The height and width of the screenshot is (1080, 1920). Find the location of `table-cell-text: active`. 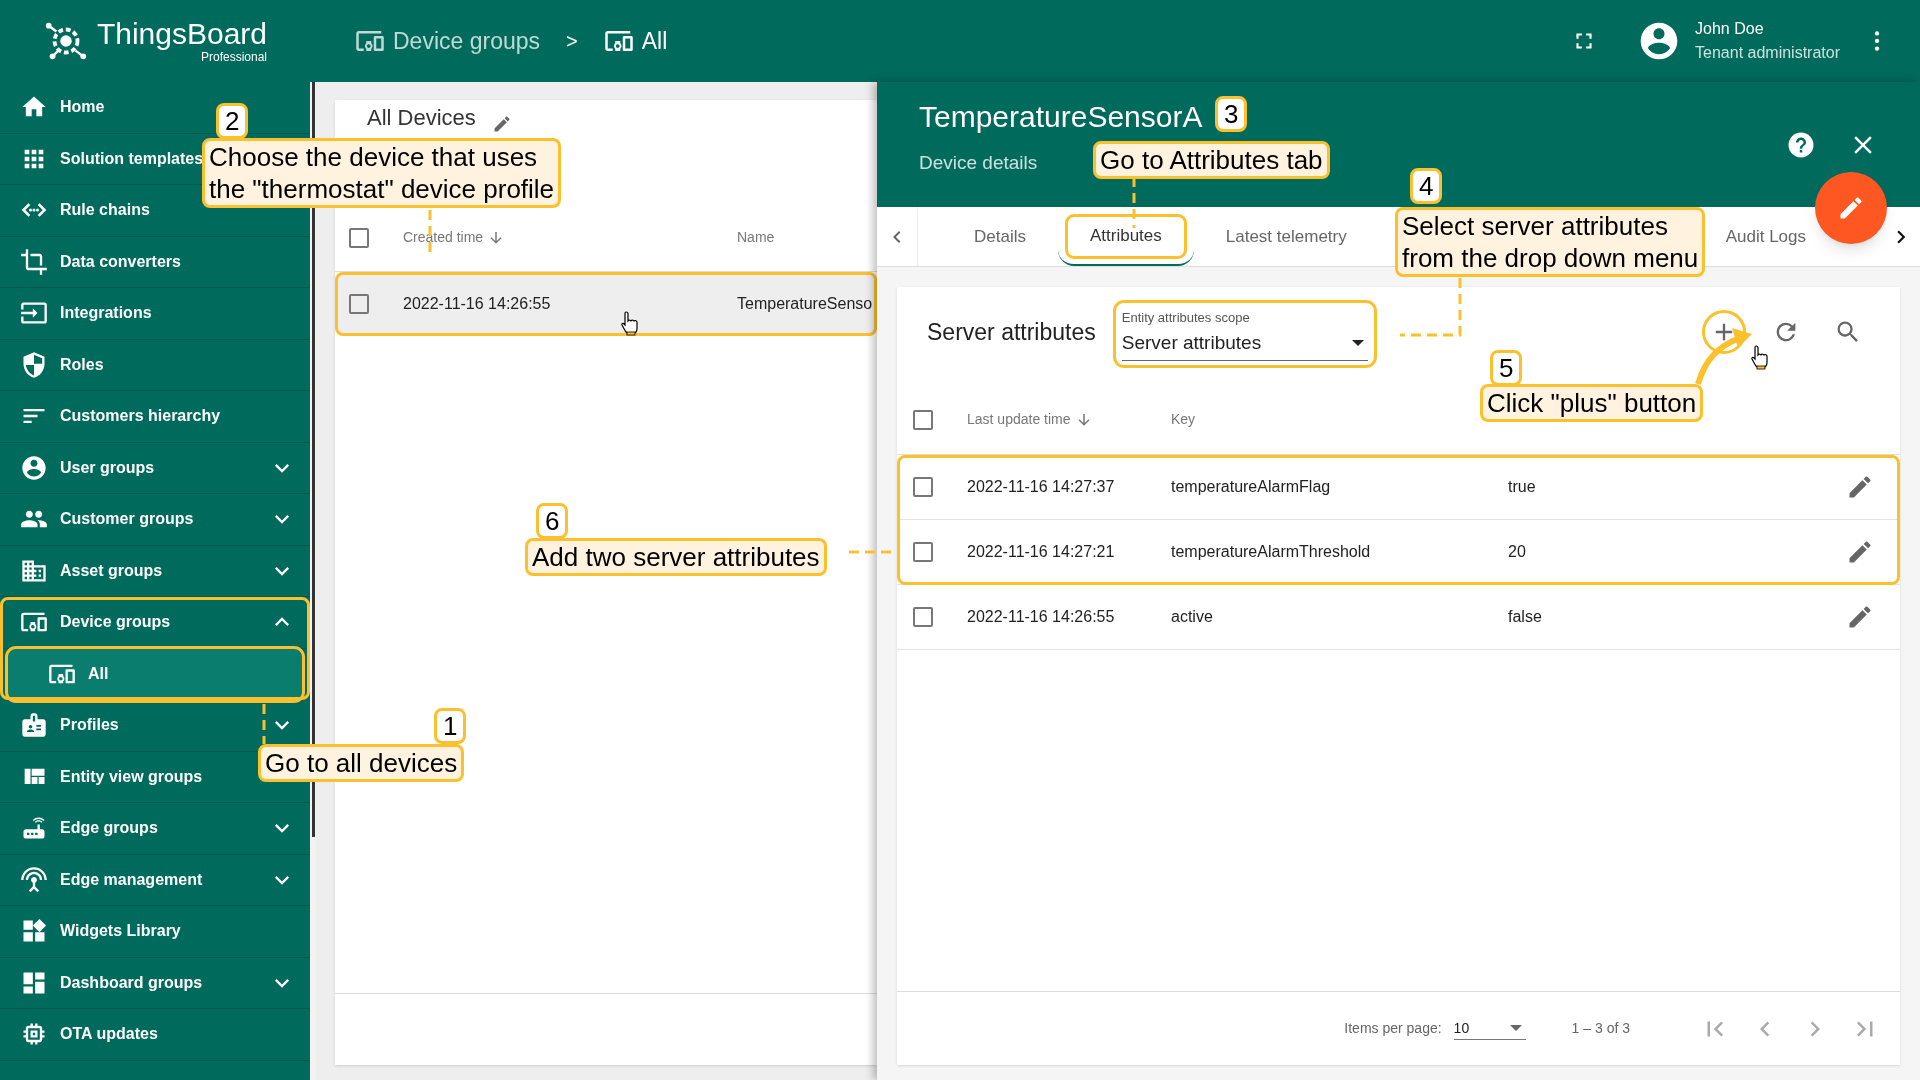

table-cell-text: active is located at coordinates (1192, 617).